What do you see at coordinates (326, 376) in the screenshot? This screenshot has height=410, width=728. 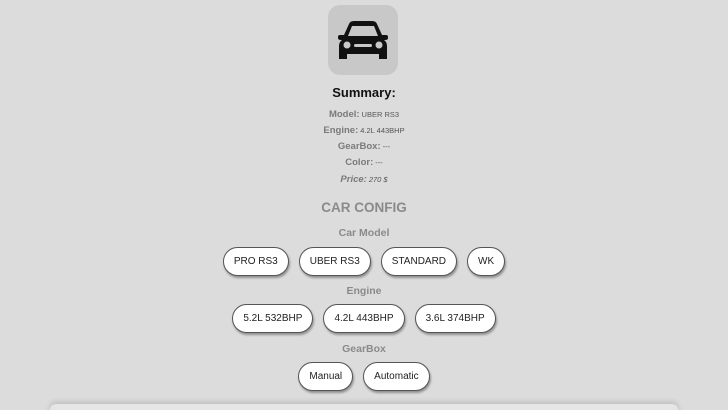 I see `gearbox-option-manual: Manual` at bounding box center [326, 376].